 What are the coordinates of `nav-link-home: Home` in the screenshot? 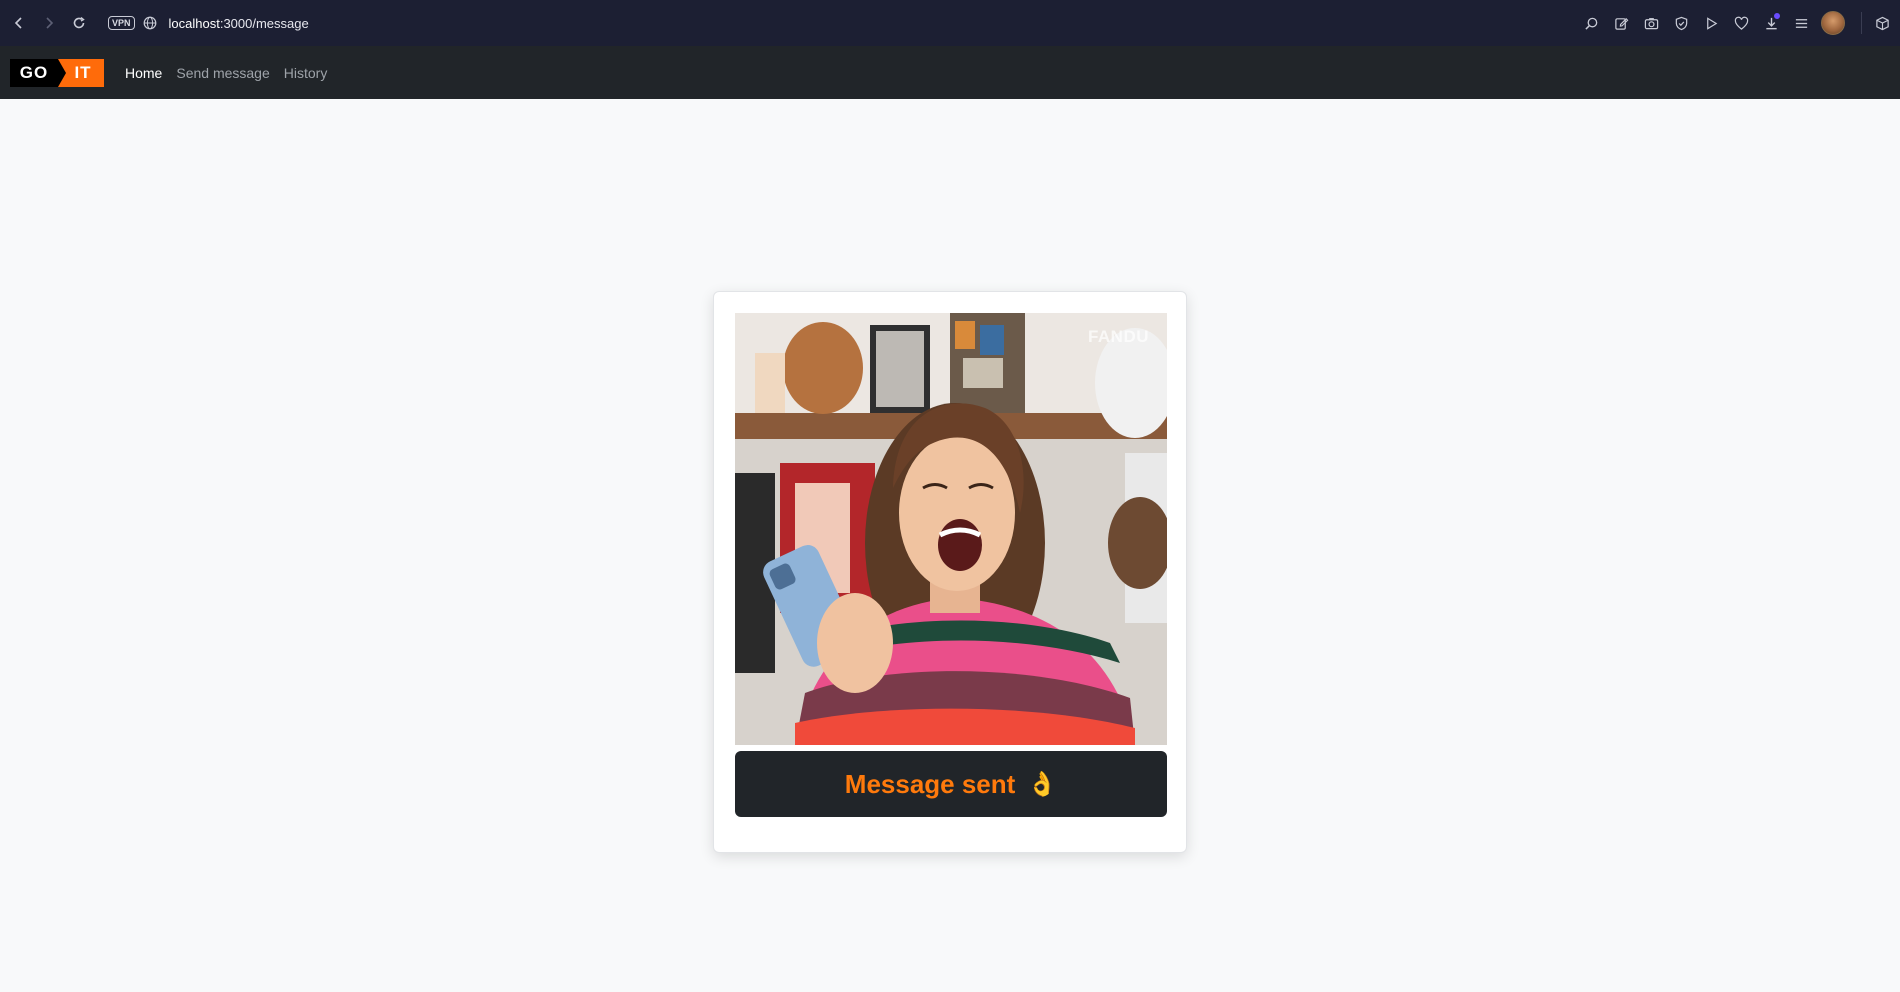 It's located at (143, 73).